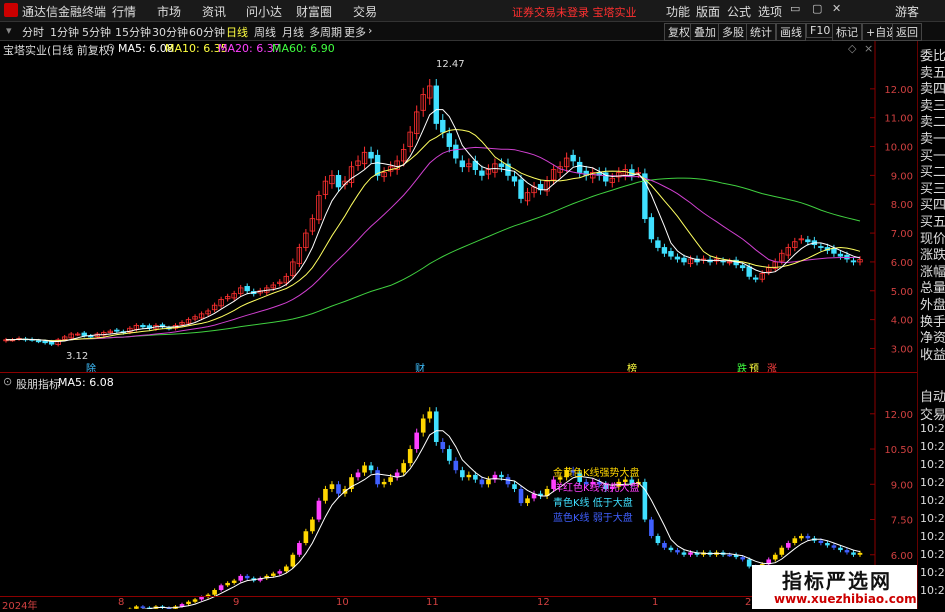 The height and width of the screenshot is (612, 945). Describe the element at coordinates (7, 381) in the screenshot. I see `indicator-settings-icon: ⊙` at that location.